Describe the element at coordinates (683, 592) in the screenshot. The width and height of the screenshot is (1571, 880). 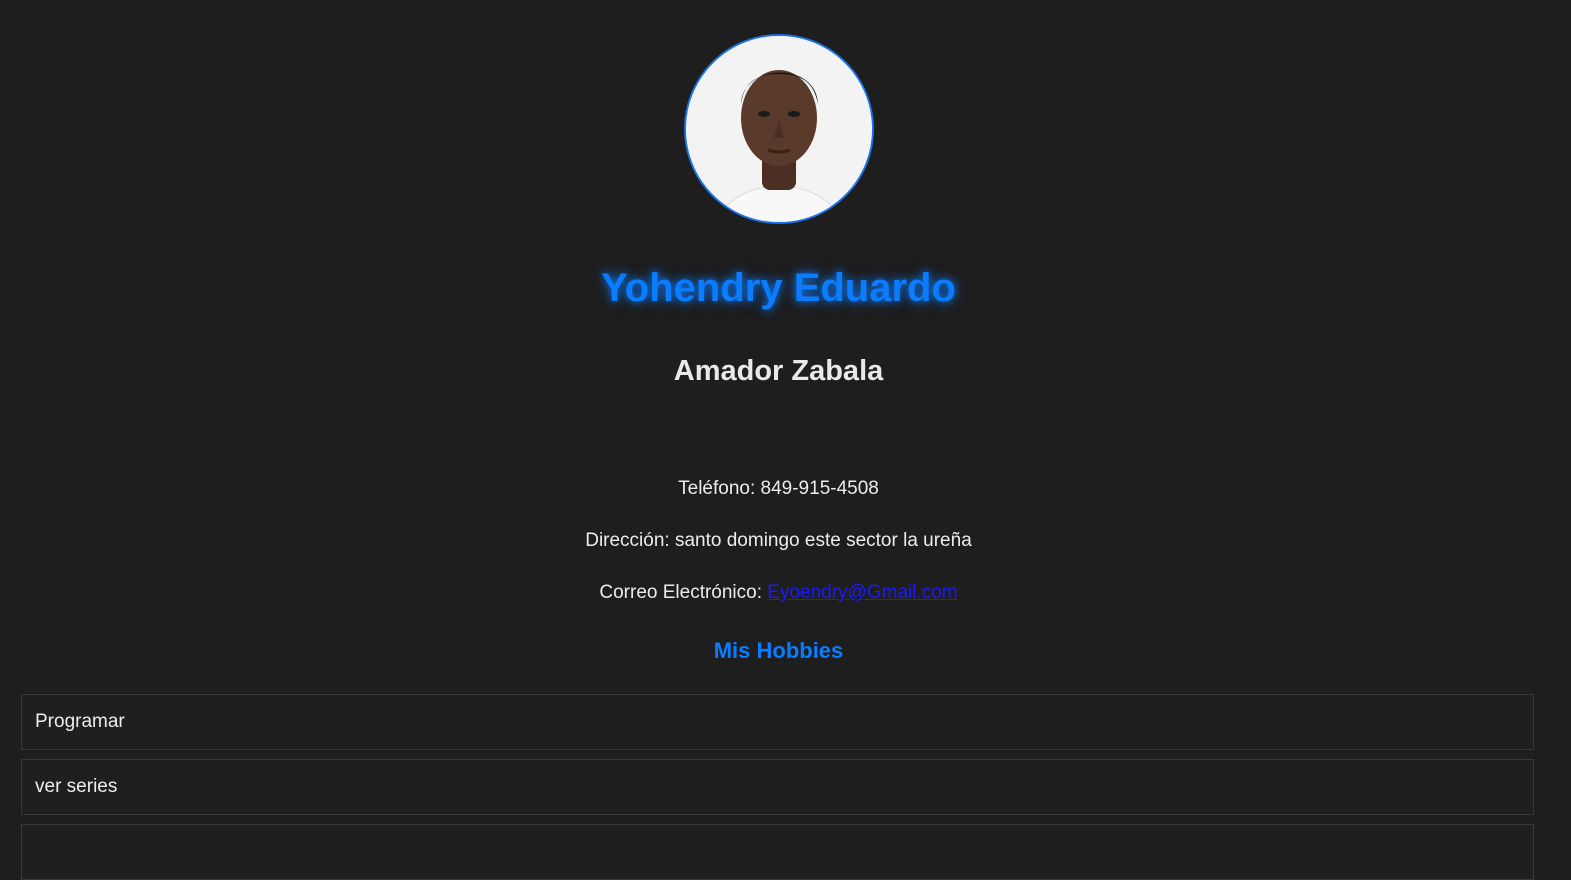
I see `email-label: Correo Electrónico:` at that location.